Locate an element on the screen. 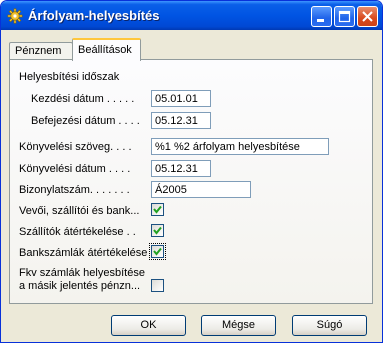 This screenshot has width=383, height=343. tab-beallitasok: Beállítások is located at coordinates (106, 49).